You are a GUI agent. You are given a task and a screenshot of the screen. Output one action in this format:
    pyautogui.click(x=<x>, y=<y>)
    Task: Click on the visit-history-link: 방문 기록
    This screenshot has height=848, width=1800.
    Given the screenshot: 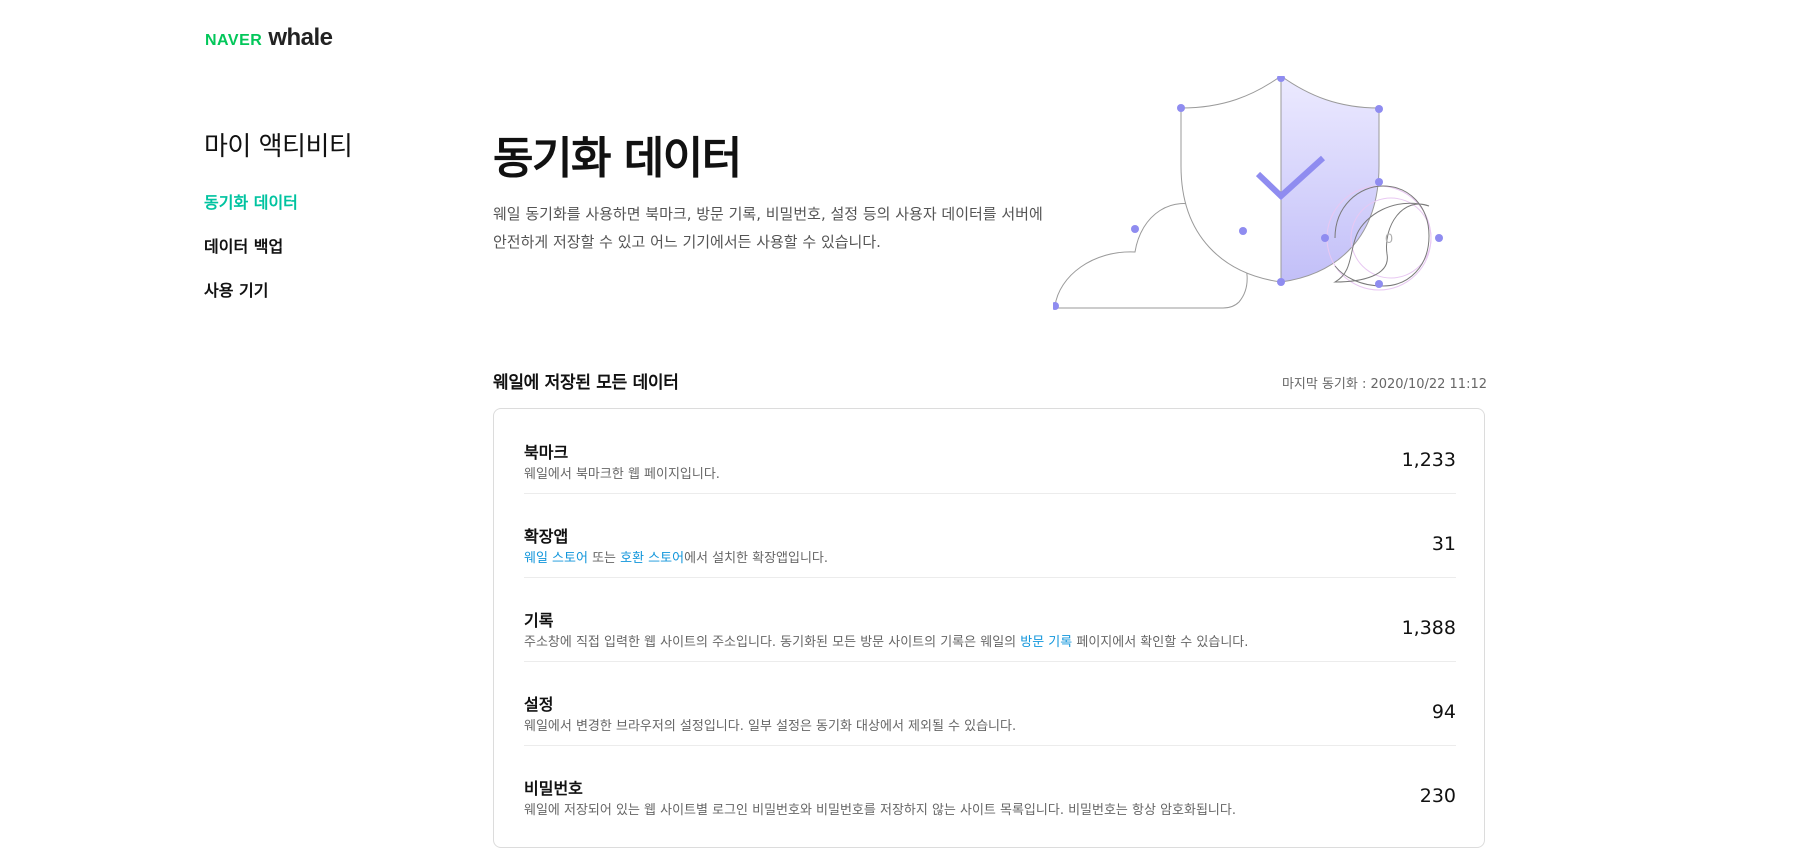 What is the action you would take?
    pyautogui.click(x=1046, y=642)
    